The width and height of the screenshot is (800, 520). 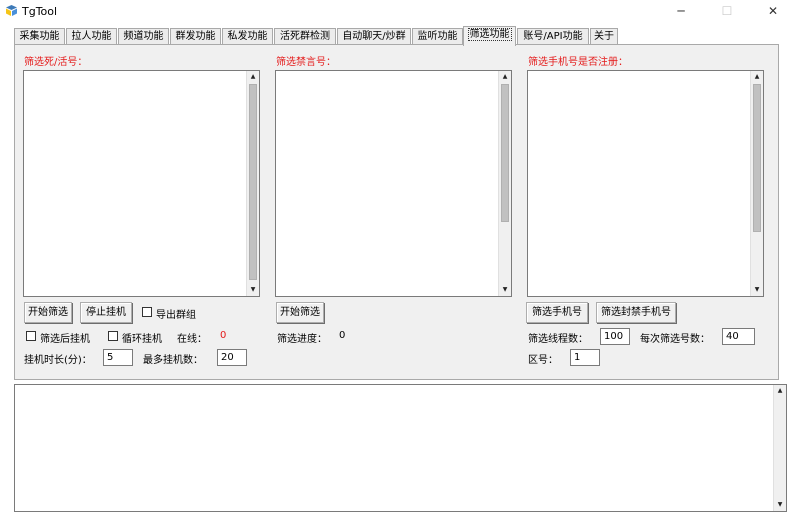 What do you see at coordinates (615, 336) in the screenshot?
I see `threads-input: 100` at bounding box center [615, 336].